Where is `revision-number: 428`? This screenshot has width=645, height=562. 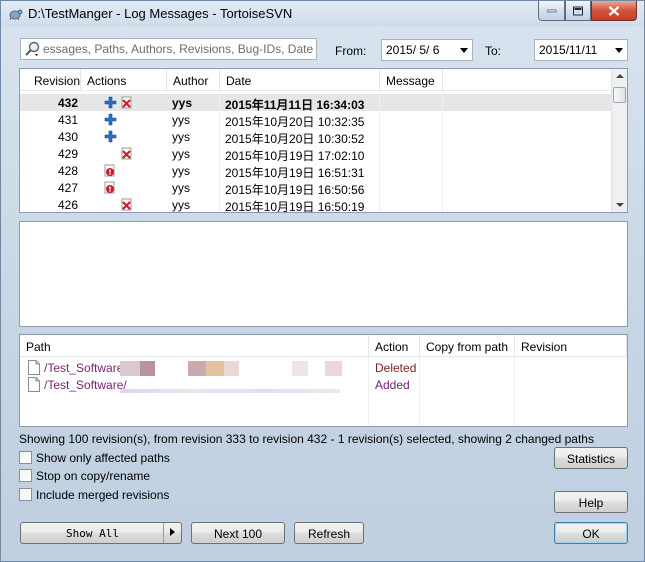
revision-number: 428 is located at coordinates (67, 171).